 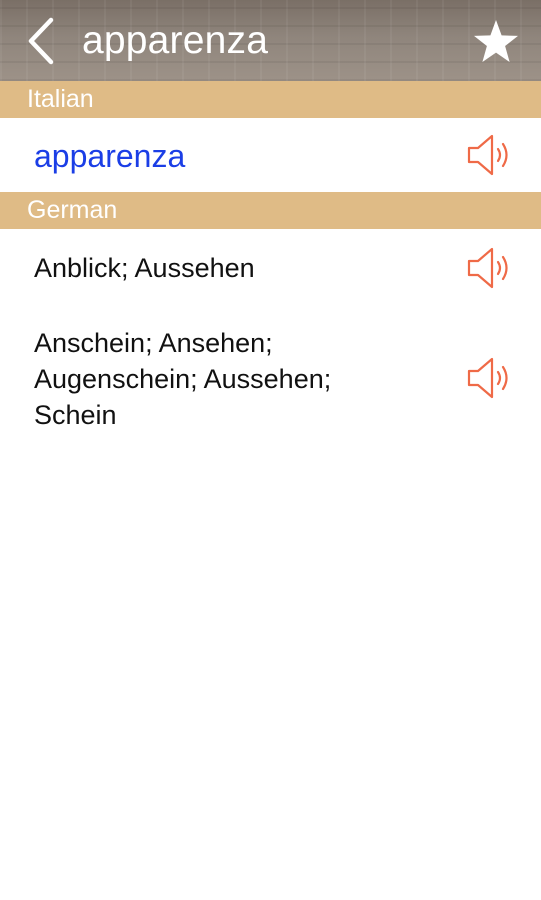 I want to click on chevron-left-icon, so click(x=41, y=41).